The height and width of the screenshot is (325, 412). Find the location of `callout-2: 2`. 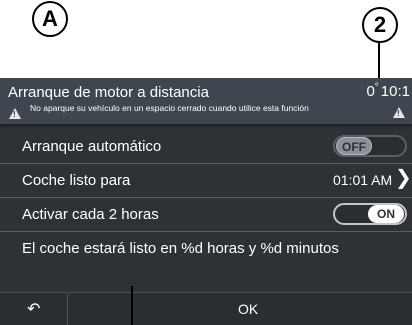

callout-2: 2 is located at coordinates (380, 25).